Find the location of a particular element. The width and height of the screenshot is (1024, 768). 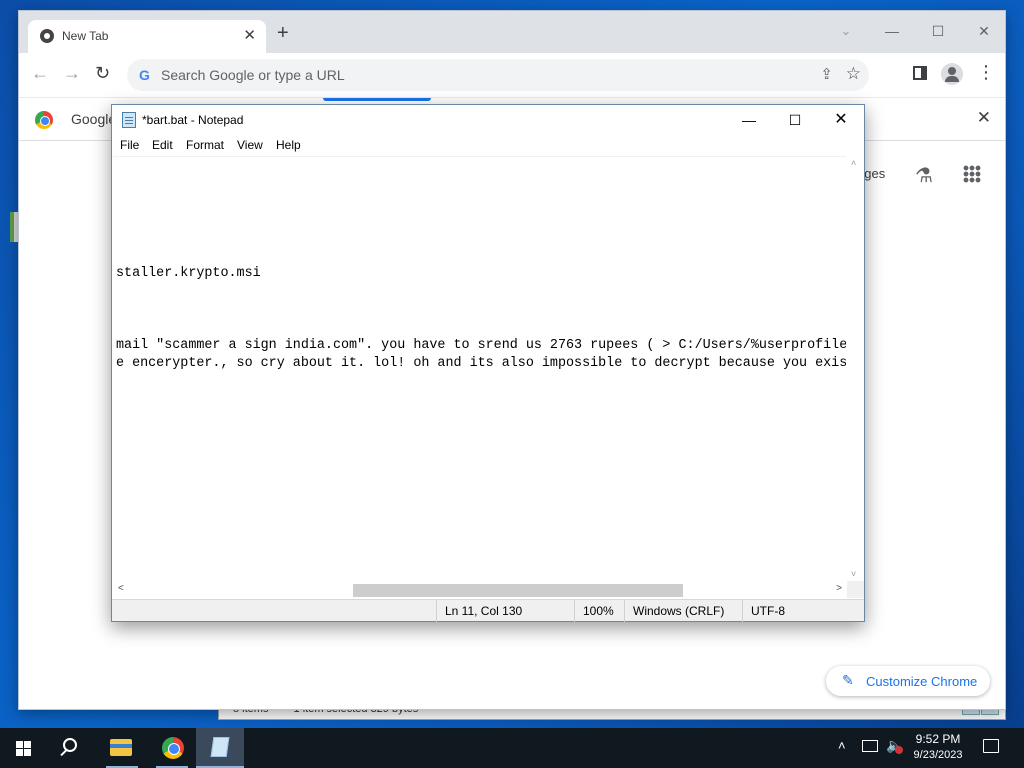

labs-flask-icon: ⚗ is located at coordinates (924, 175).